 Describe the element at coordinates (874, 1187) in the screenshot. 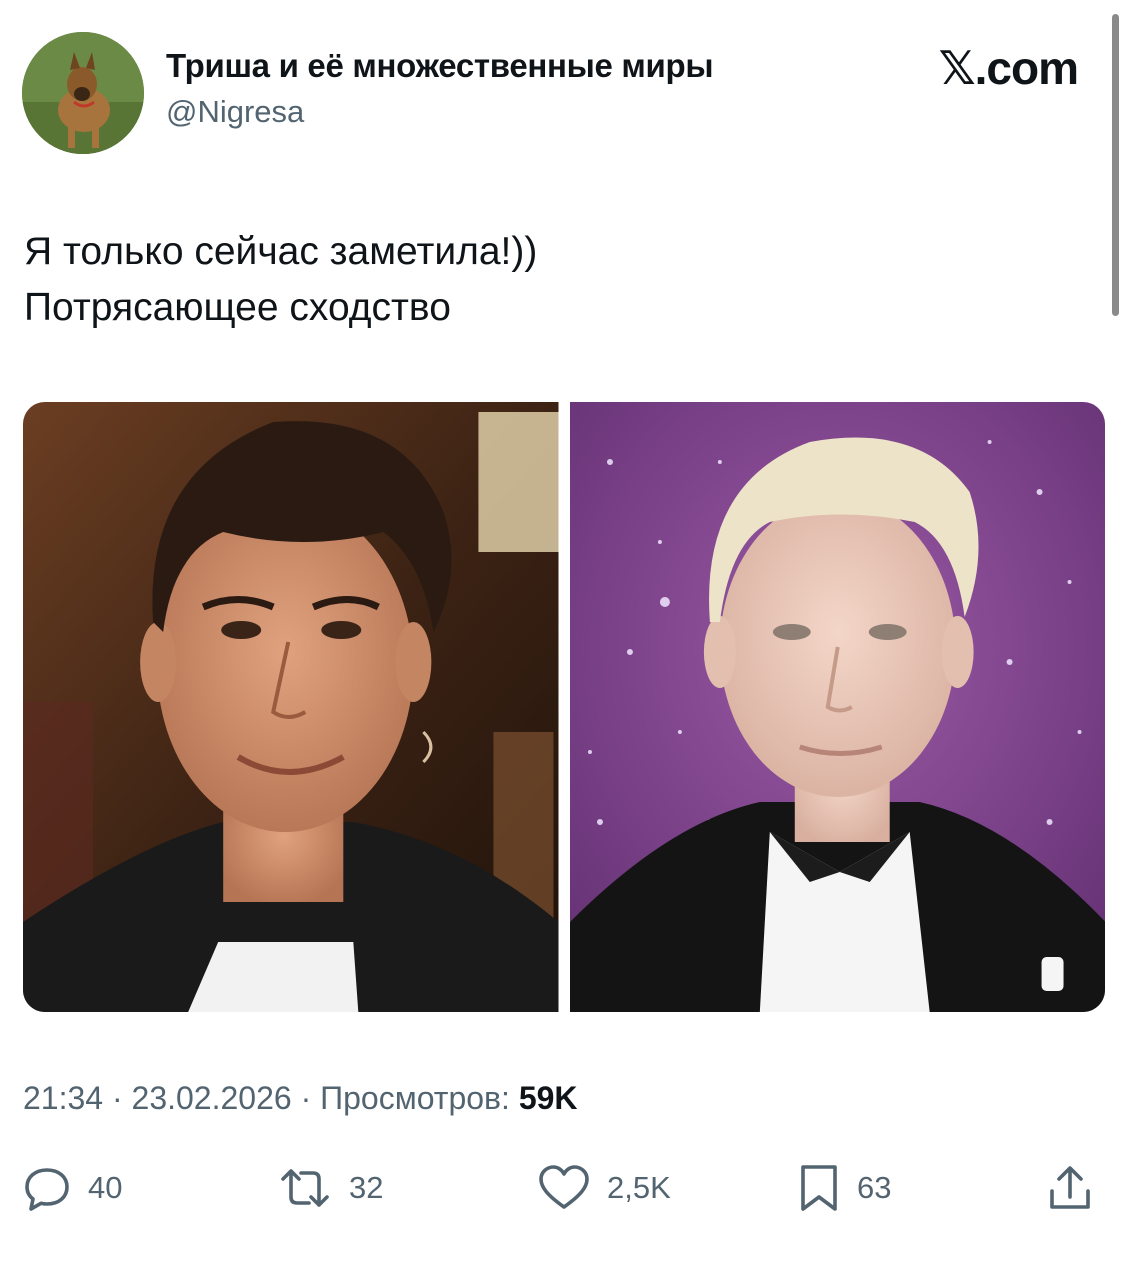

I see `bookmark-count: 63` at that location.